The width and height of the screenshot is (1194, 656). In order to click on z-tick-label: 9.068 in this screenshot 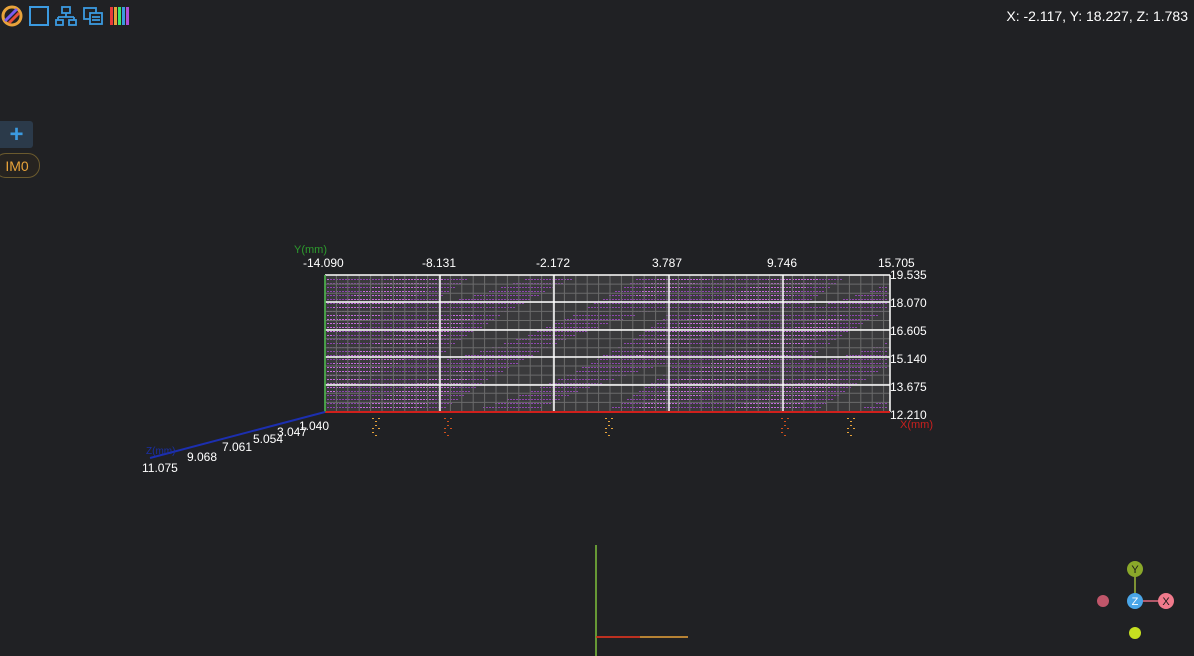, I will do `click(202, 457)`.